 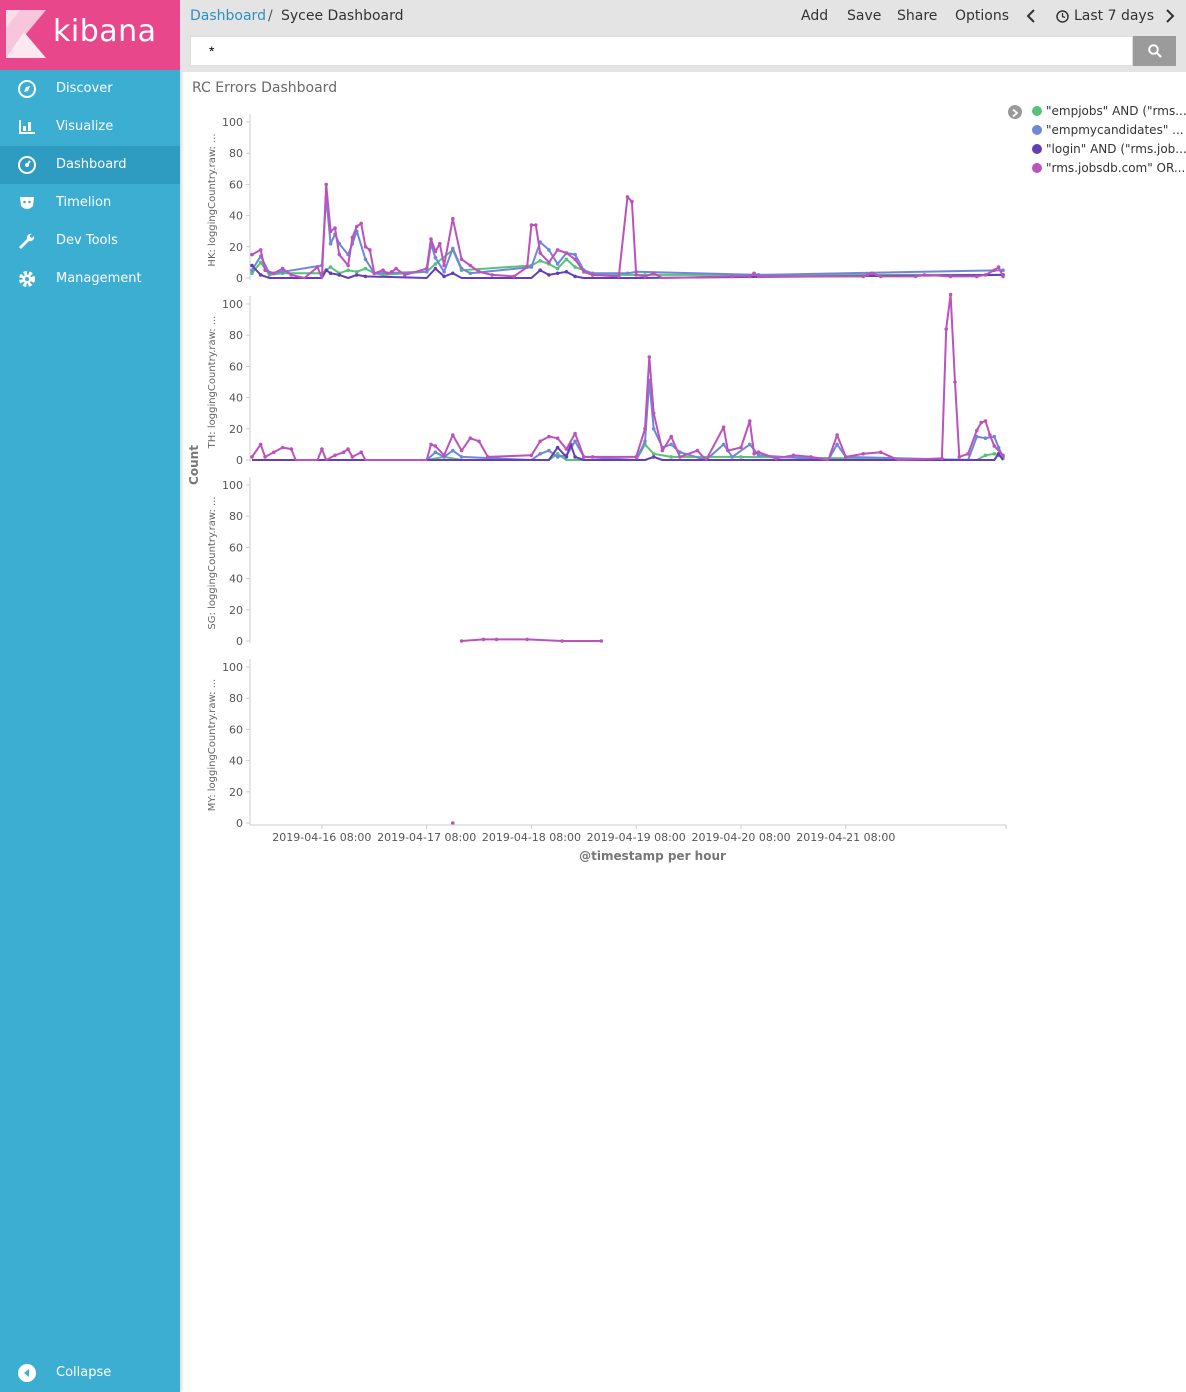 What do you see at coordinates (236, 398) in the screenshot?
I see `y-tick-label: 40` at bounding box center [236, 398].